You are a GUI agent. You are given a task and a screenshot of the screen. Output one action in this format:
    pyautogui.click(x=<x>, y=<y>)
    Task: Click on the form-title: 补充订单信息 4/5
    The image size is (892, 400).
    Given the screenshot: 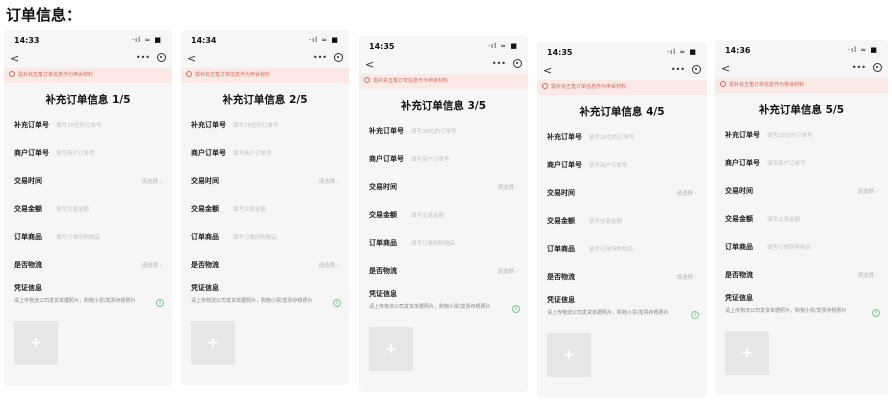 What is the action you would take?
    pyautogui.click(x=622, y=112)
    